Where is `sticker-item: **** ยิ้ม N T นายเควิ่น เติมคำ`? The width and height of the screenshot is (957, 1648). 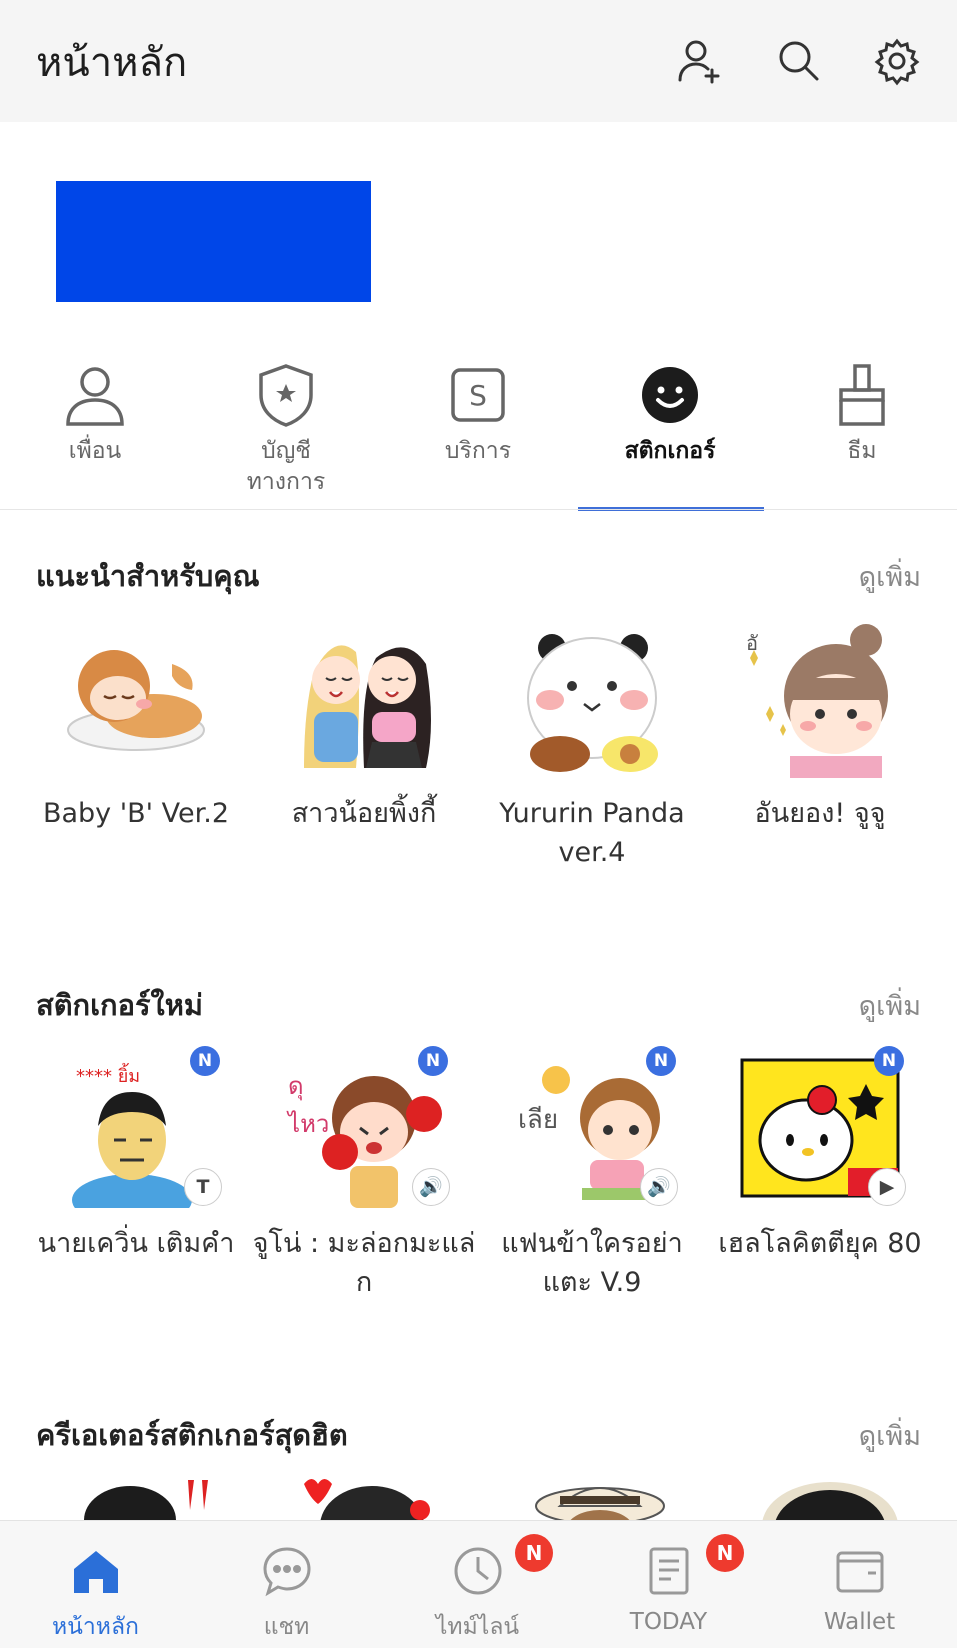 sticker-item: **** ยิ้ม N T นายเควิ่น เติมคำ is located at coordinates (136, 1154).